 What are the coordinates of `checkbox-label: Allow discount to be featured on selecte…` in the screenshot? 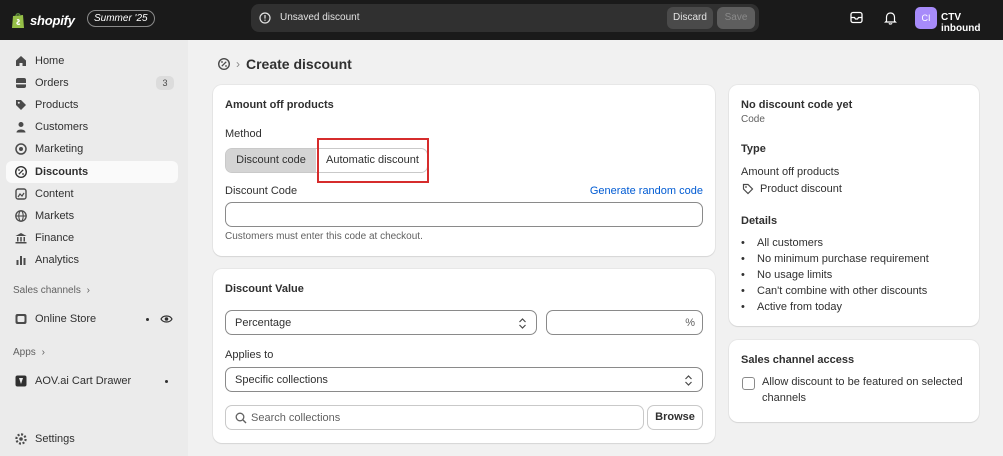 It's located at (862, 382).